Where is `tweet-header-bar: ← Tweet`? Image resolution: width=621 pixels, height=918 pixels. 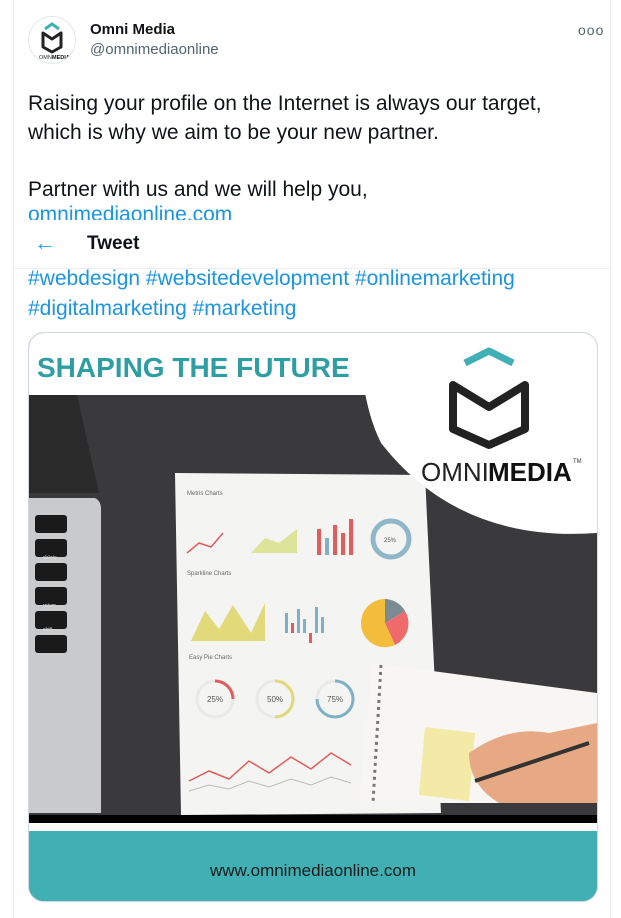
tweet-header-bar: ← Tweet is located at coordinates (312, 244).